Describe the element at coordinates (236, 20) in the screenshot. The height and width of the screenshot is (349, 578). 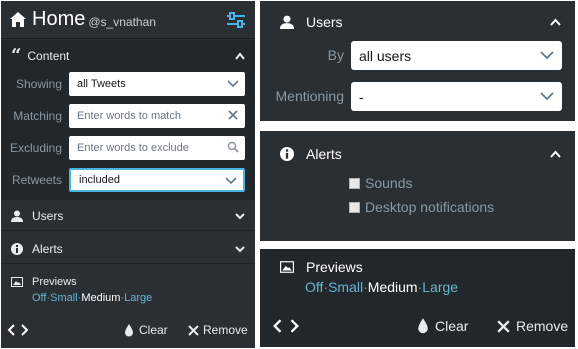
I see `sliders-icon` at that location.